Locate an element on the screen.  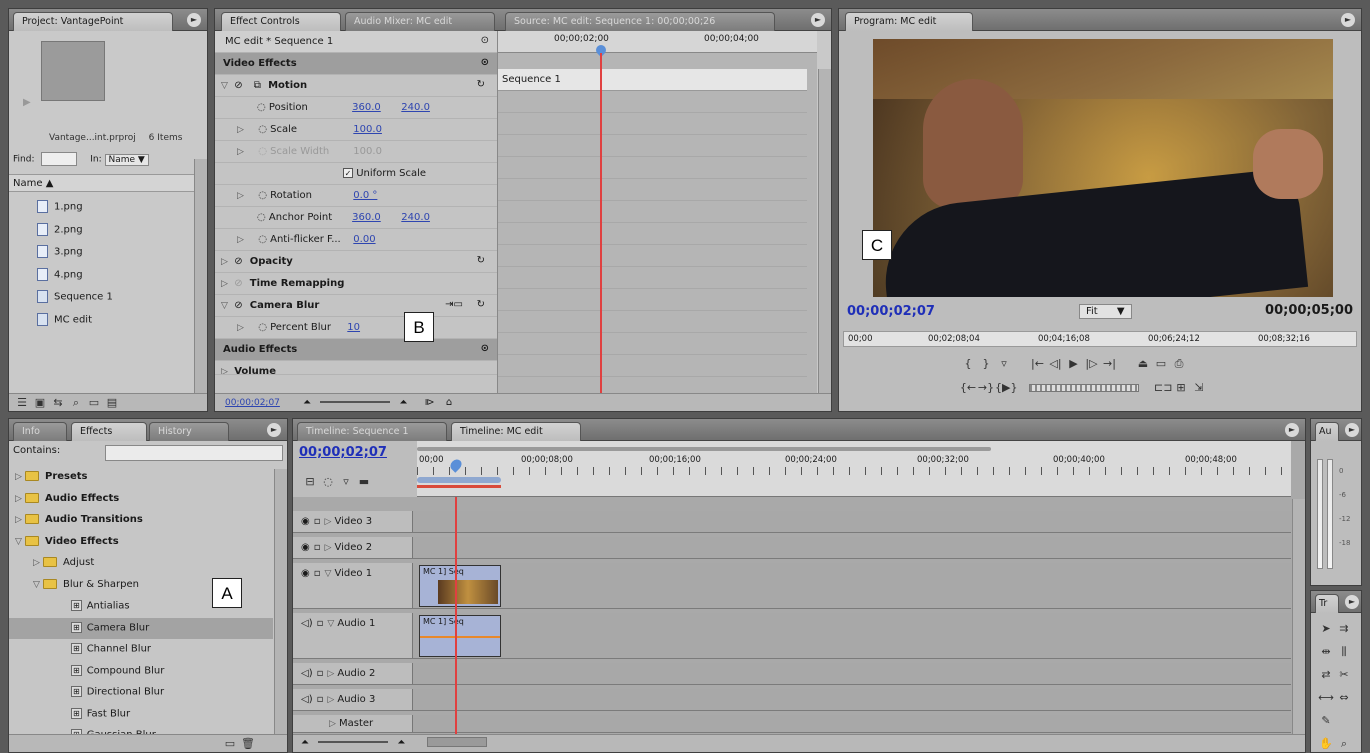
effects-tree-item: ▽ Video Effects is located at coordinates (141, 543).